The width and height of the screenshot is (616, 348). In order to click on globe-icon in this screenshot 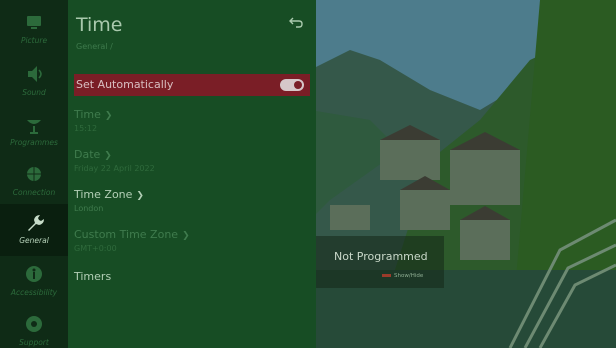, I will do `click(34, 174)`.